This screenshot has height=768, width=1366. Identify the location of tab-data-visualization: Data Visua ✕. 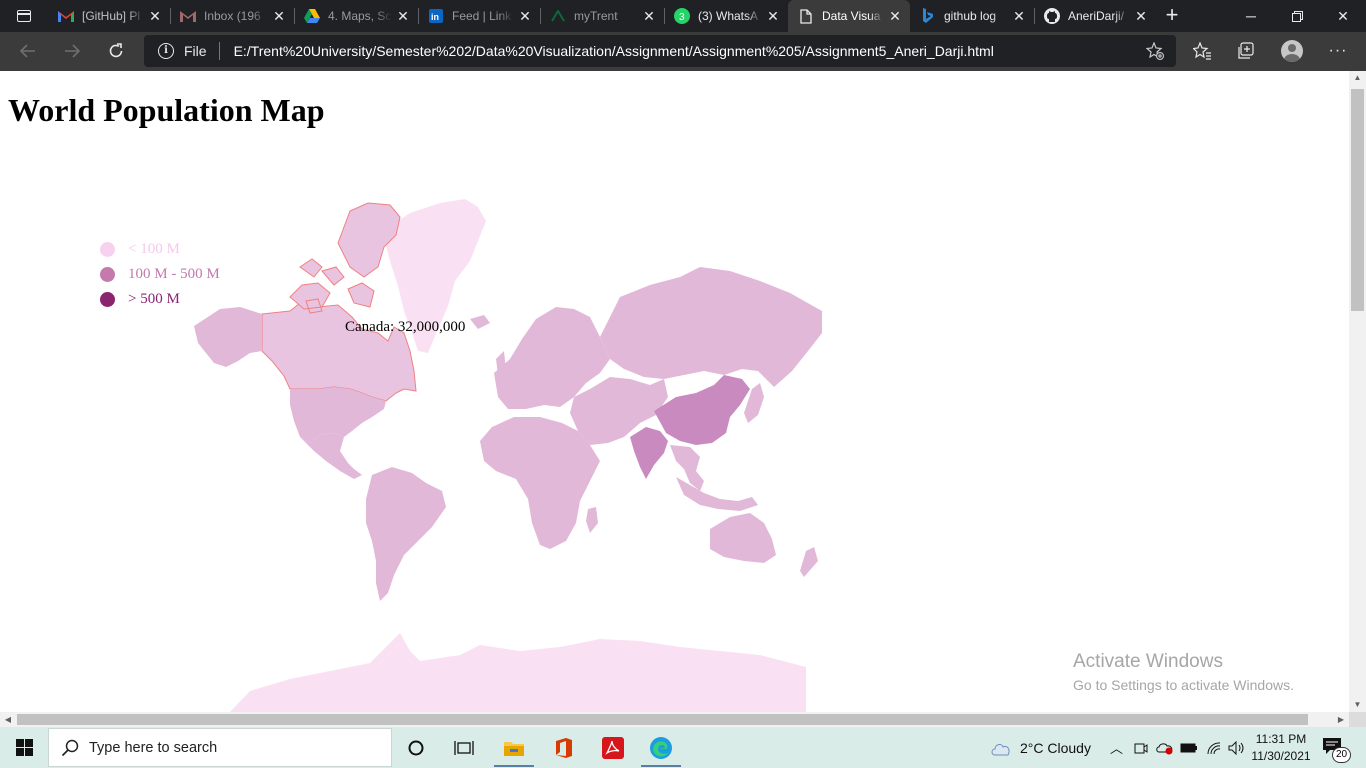
(849, 16).